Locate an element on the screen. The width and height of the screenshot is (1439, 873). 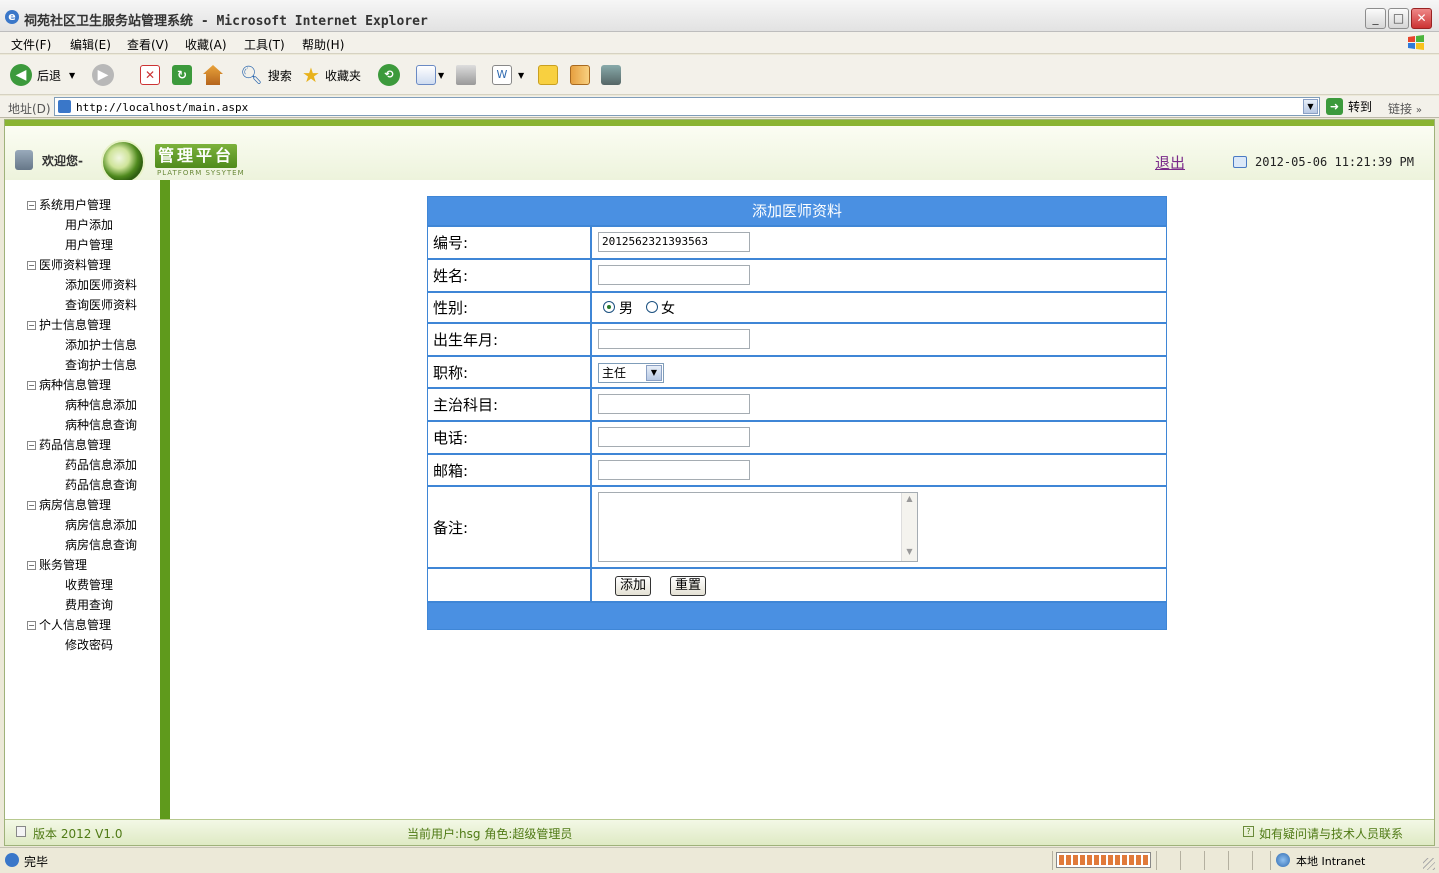
gender-female-radio is located at coordinates (652, 307).